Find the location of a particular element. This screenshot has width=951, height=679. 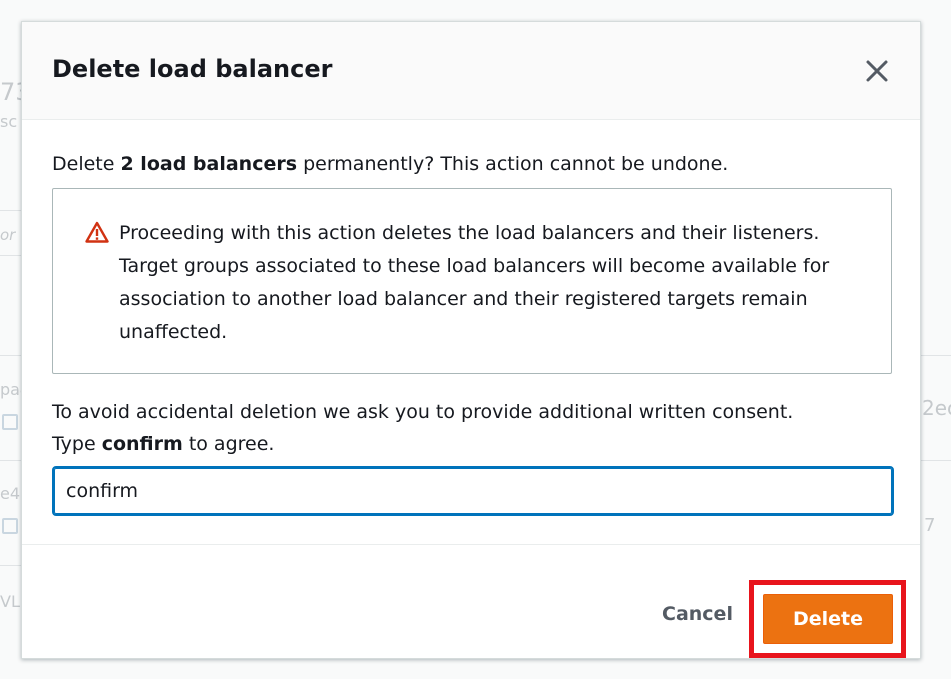

footer-divider is located at coordinates (471, 544).